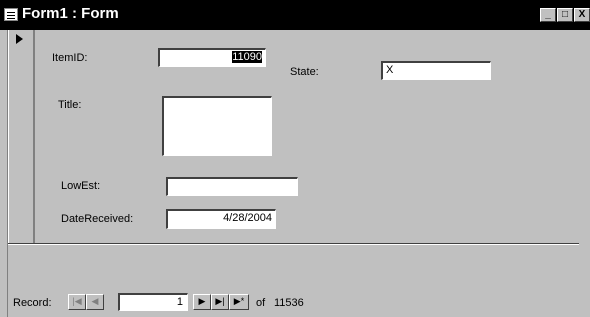 Image resolution: width=590 pixels, height=317 pixels. What do you see at coordinates (202, 302) in the screenshot?
I see `next-record-button: ▶` at bounding box center [202, 302].